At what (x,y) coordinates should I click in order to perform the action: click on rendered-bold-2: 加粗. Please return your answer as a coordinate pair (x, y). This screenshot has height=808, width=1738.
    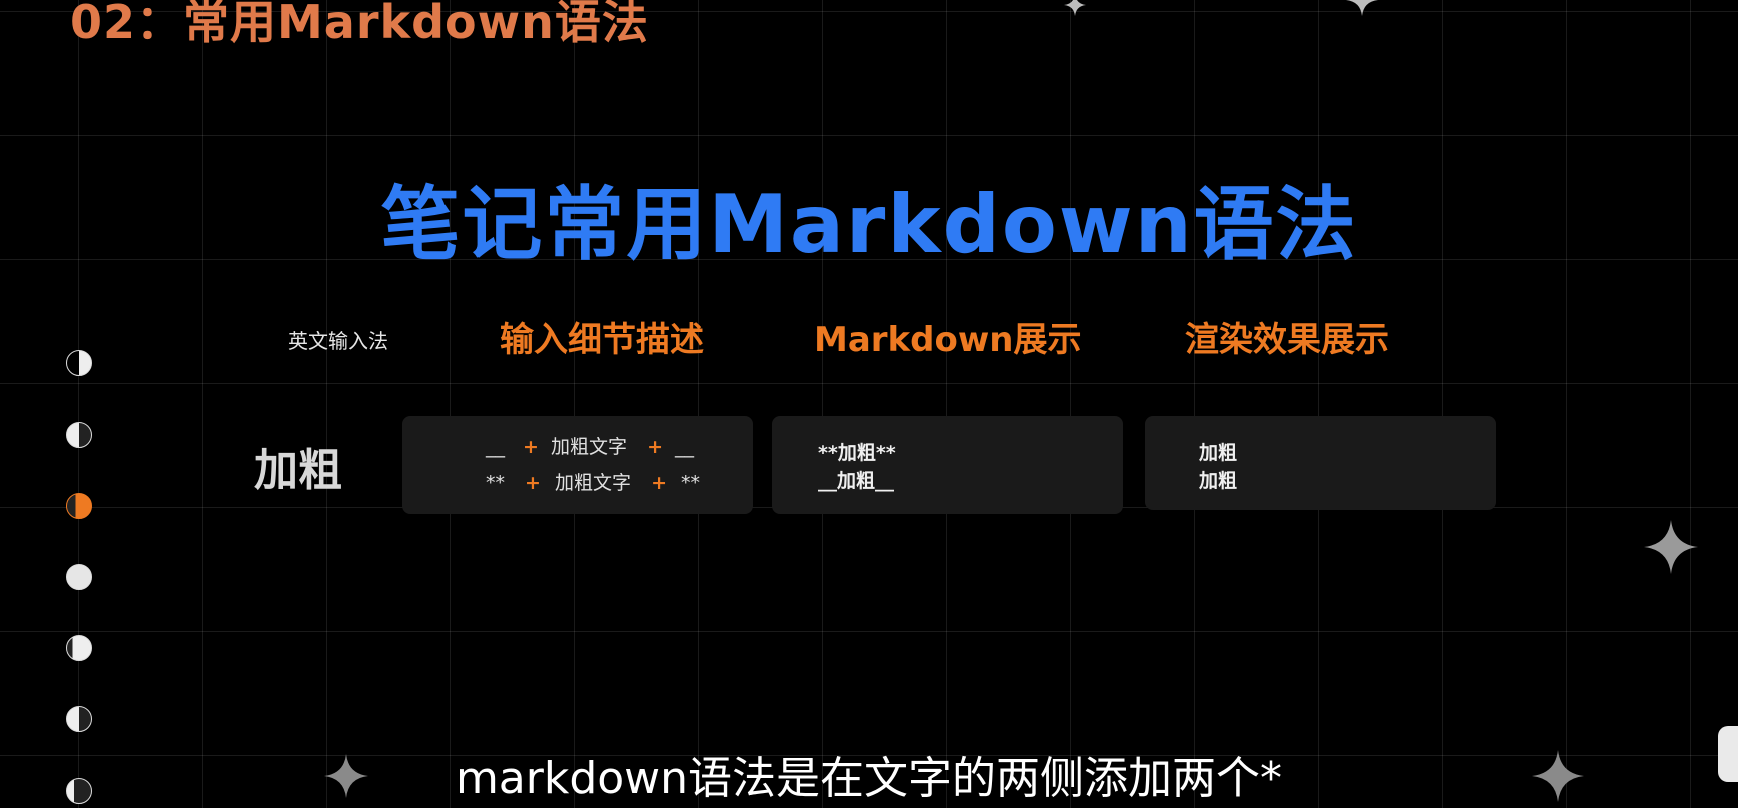
    Looking at the image, I should click on (1218, 481).